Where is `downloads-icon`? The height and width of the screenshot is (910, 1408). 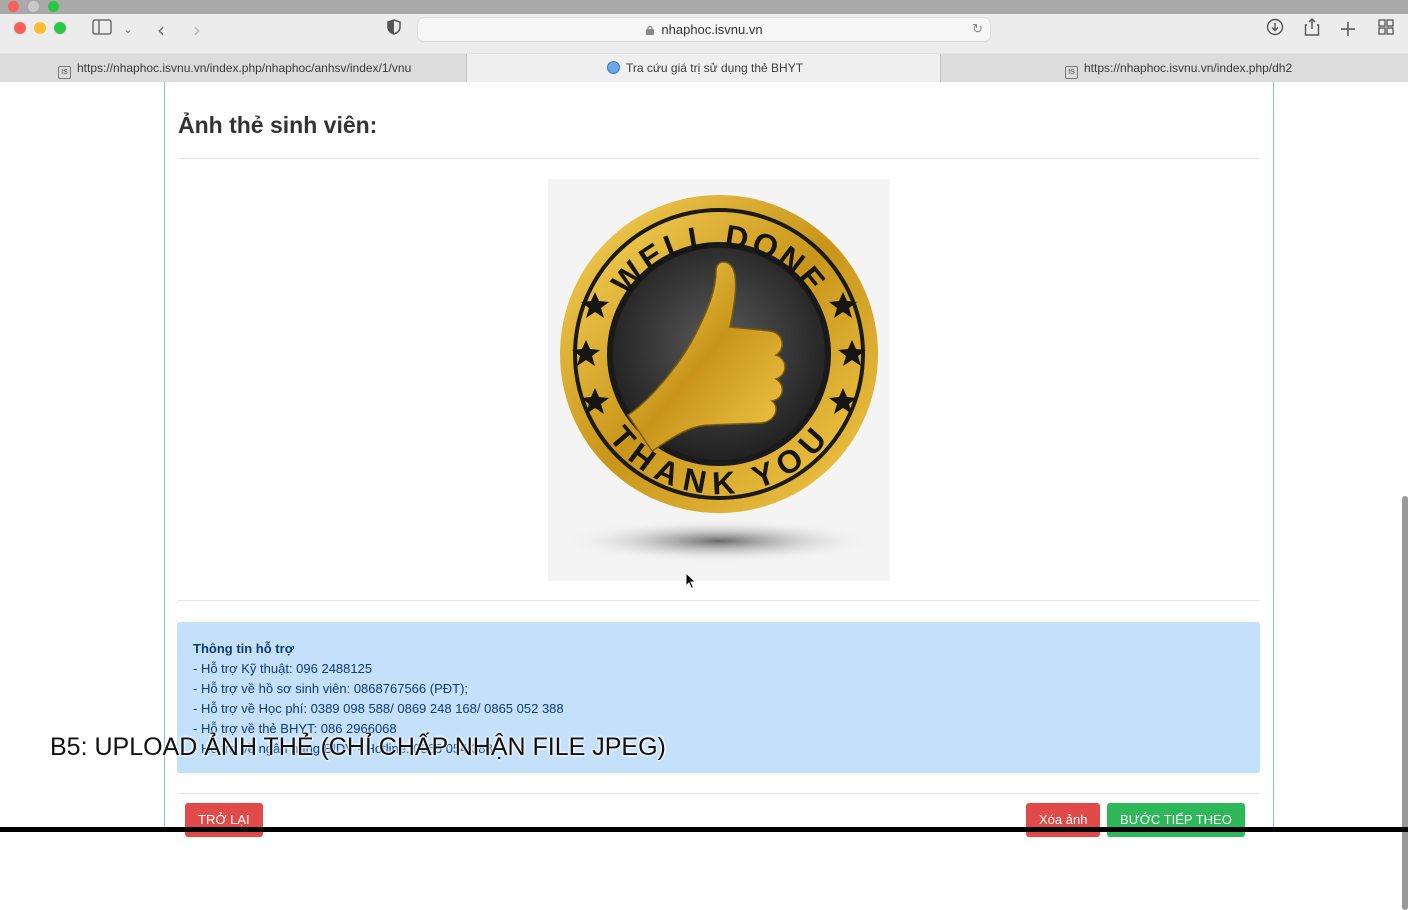
downloads-icon is located at coordinates (1275, 30).